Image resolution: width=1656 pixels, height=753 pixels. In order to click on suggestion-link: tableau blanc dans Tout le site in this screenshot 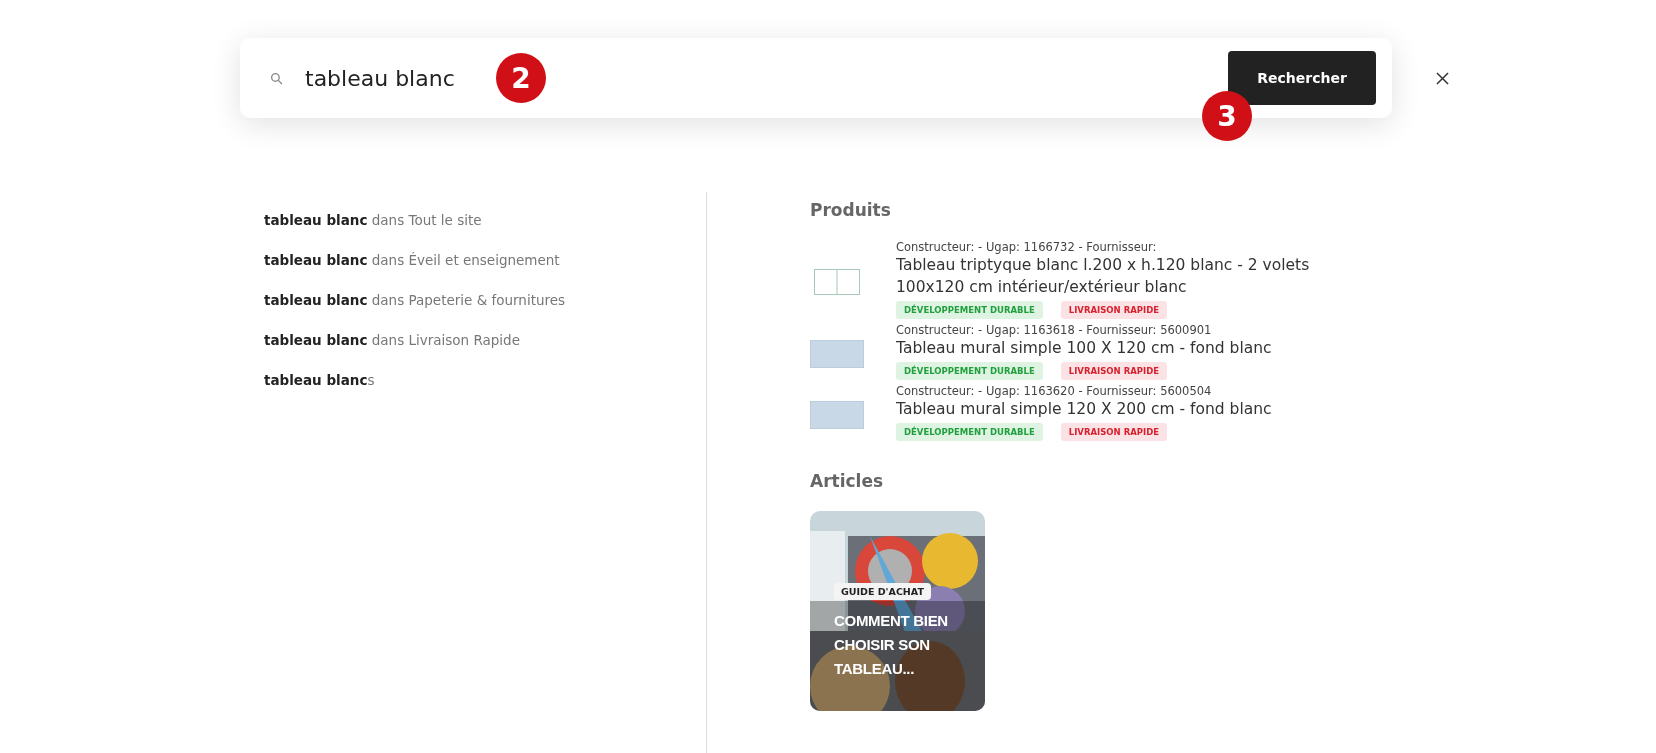, I will do `click(485, 220)`.